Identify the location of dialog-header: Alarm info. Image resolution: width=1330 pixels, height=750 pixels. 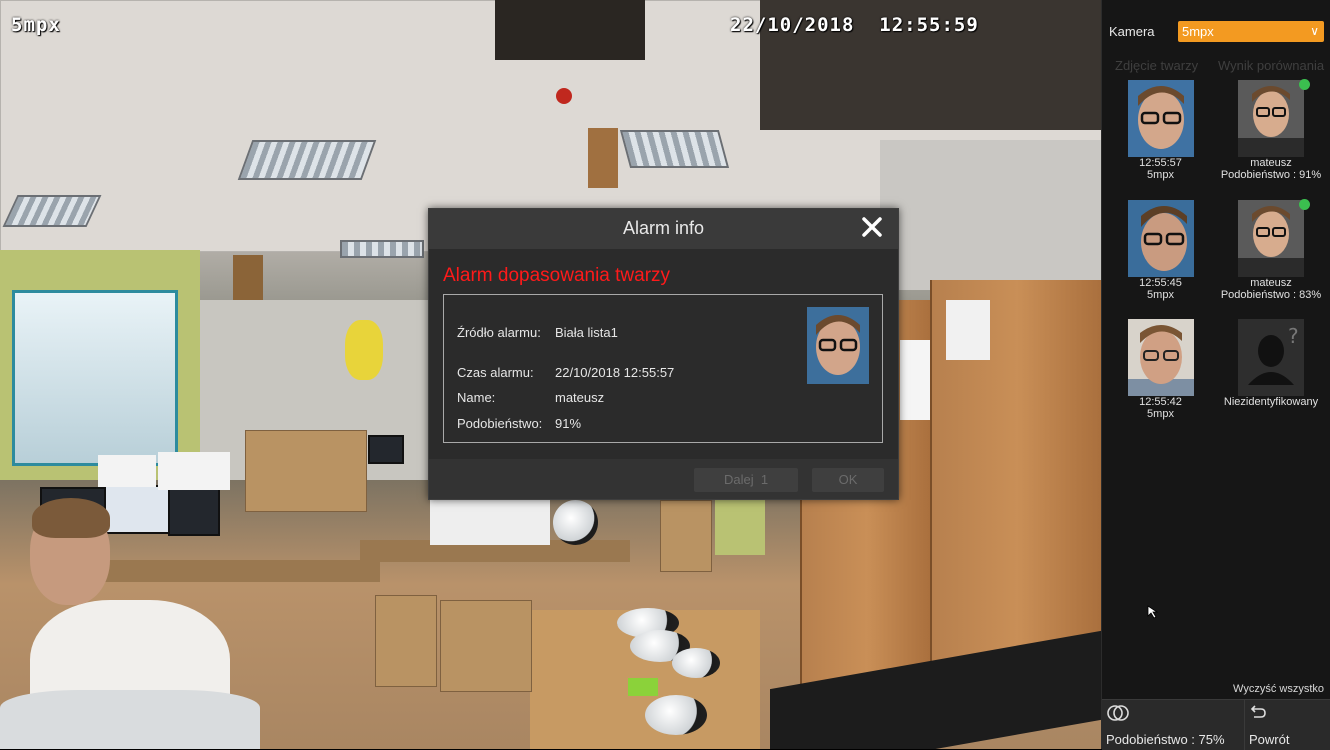
(663, 229).